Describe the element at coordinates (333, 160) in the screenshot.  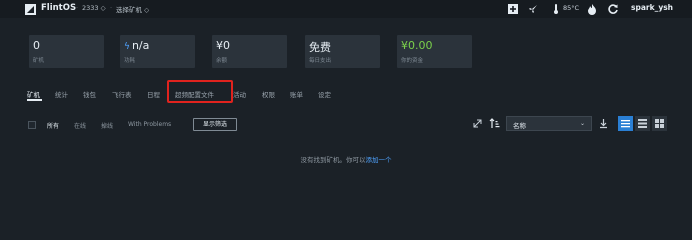
I see `empty-state-text: 没有找到矿机。你可以` at that location.